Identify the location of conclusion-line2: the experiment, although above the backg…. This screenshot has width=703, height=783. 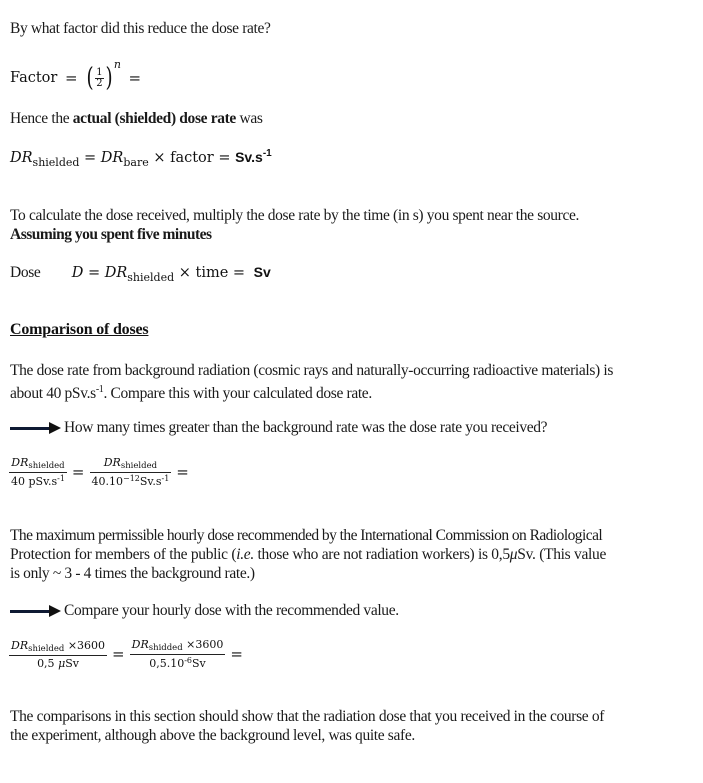
(212, 735).